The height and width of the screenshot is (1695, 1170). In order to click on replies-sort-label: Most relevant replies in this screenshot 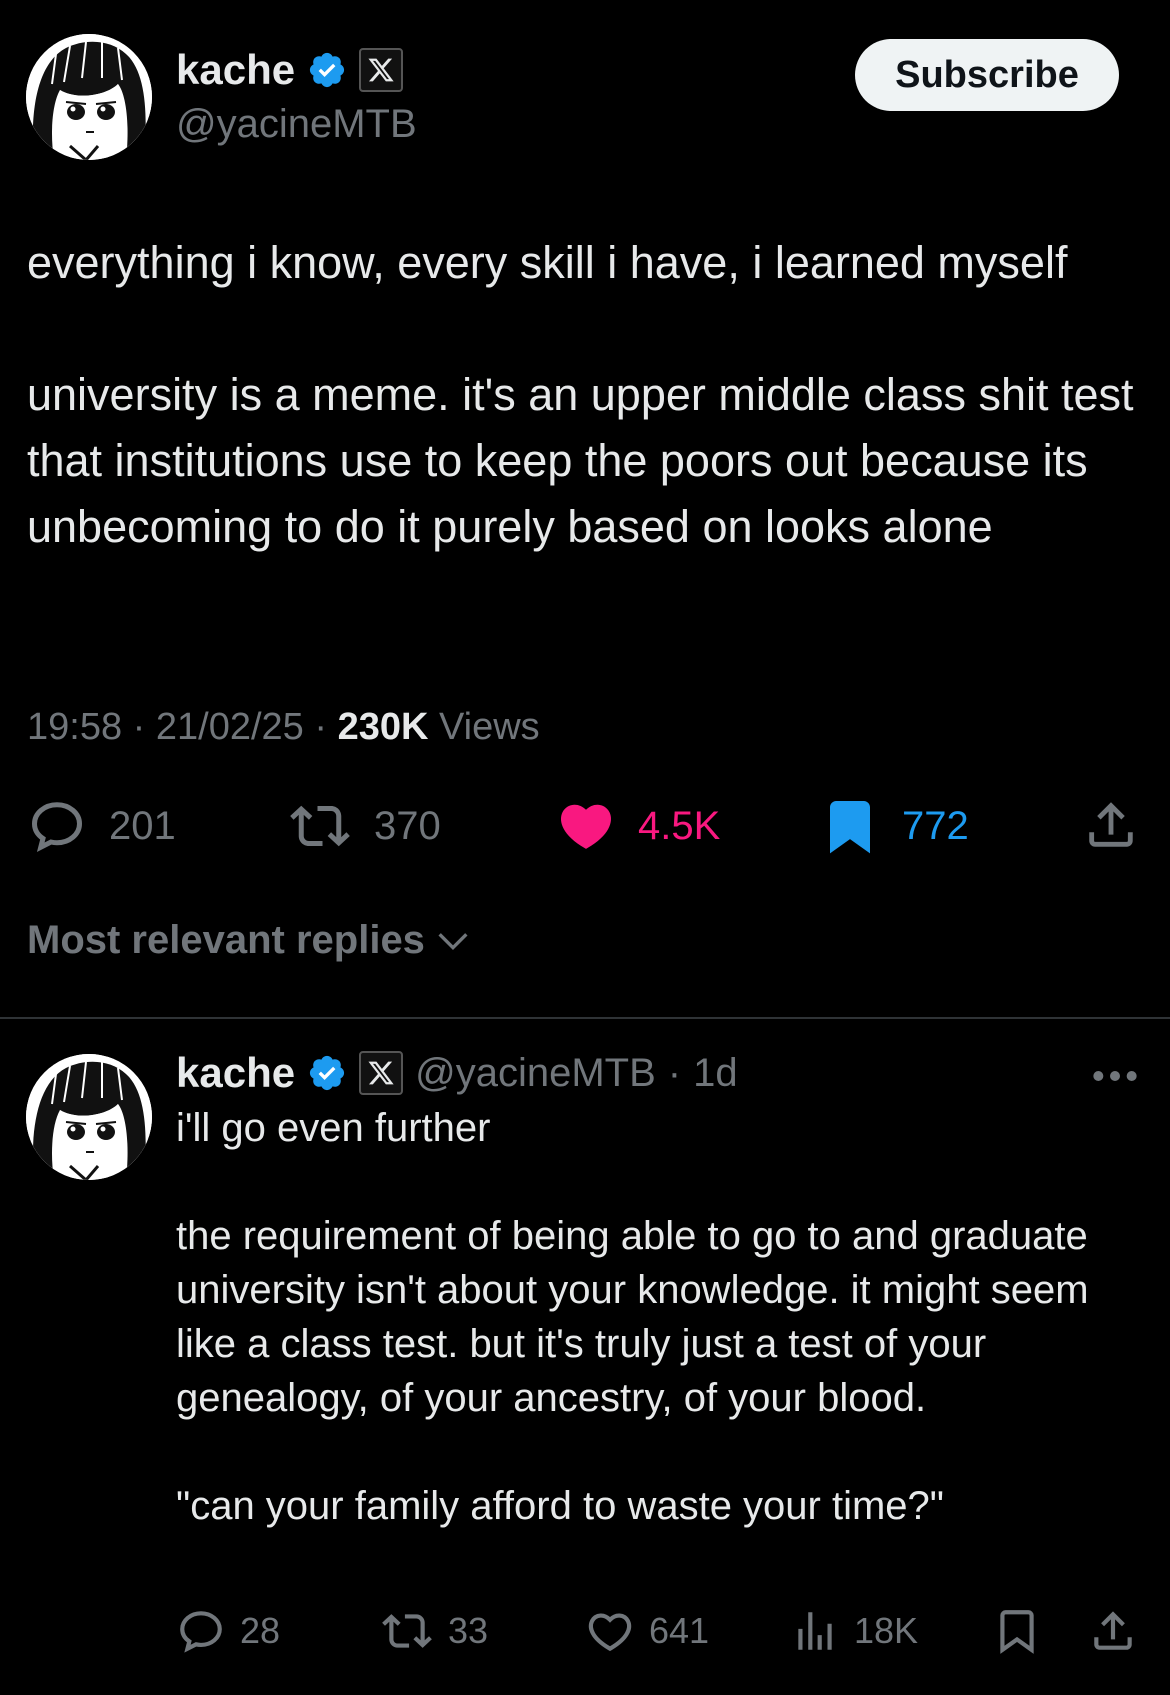, I will do `click(226, 940)`.